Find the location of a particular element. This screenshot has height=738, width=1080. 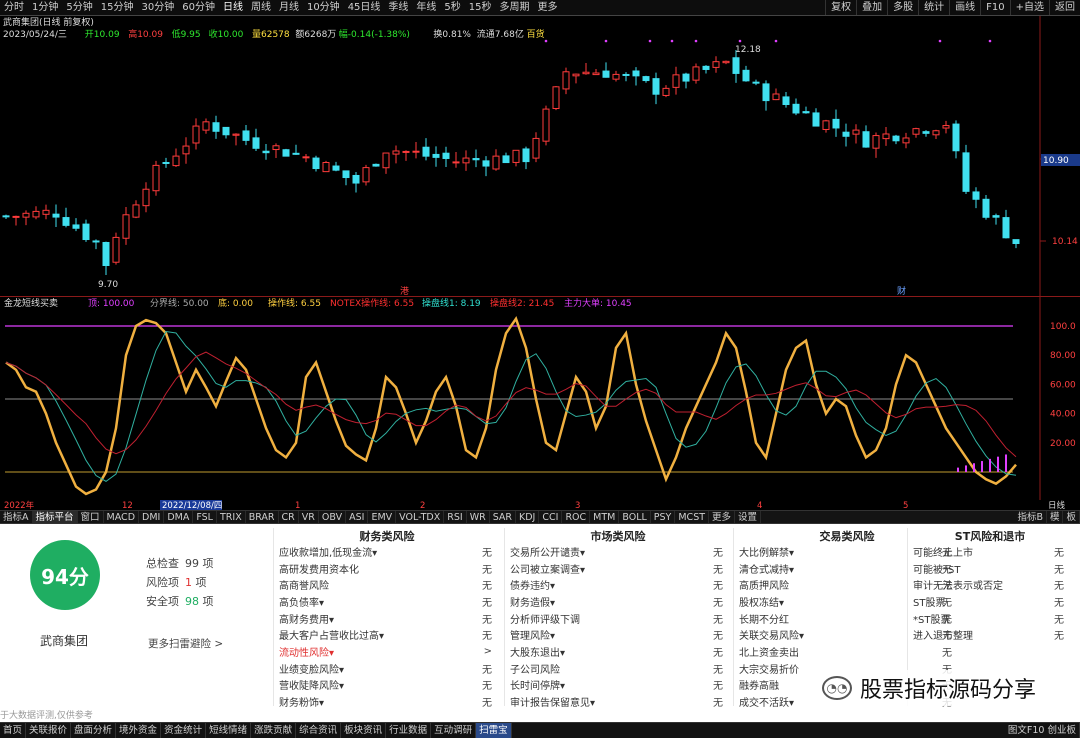

bottom-tab-2: 盘面分析 is located at coordinates (94, 730).